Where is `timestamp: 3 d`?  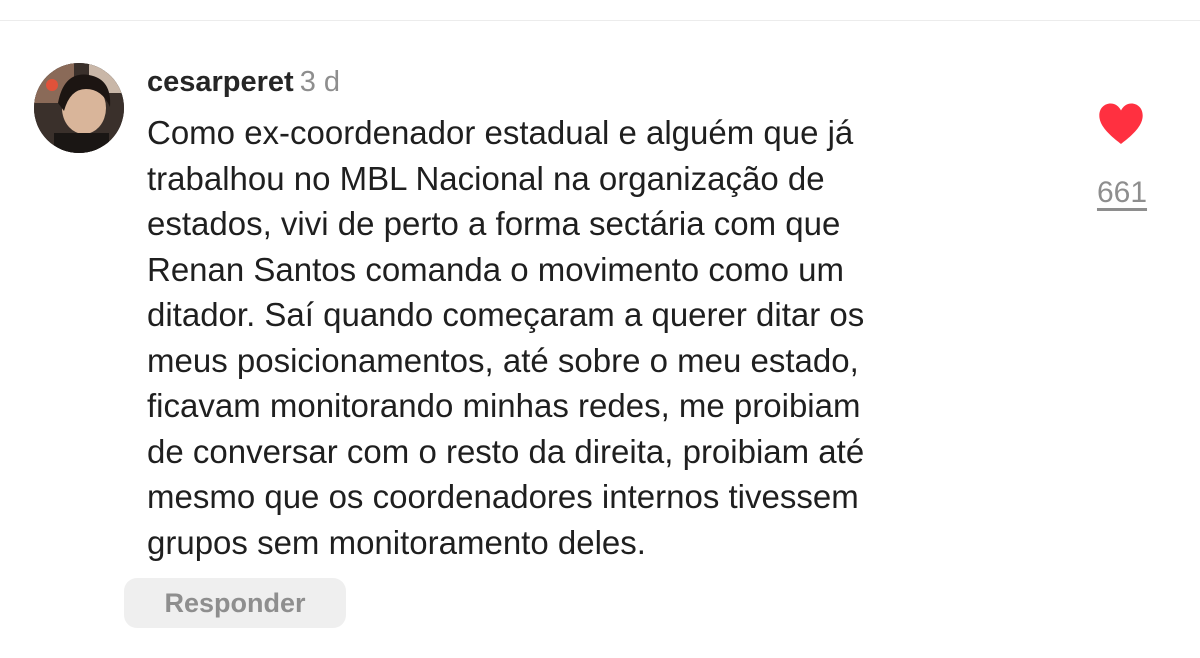
timestamp: 3 d is located at coordinates (320, 82).